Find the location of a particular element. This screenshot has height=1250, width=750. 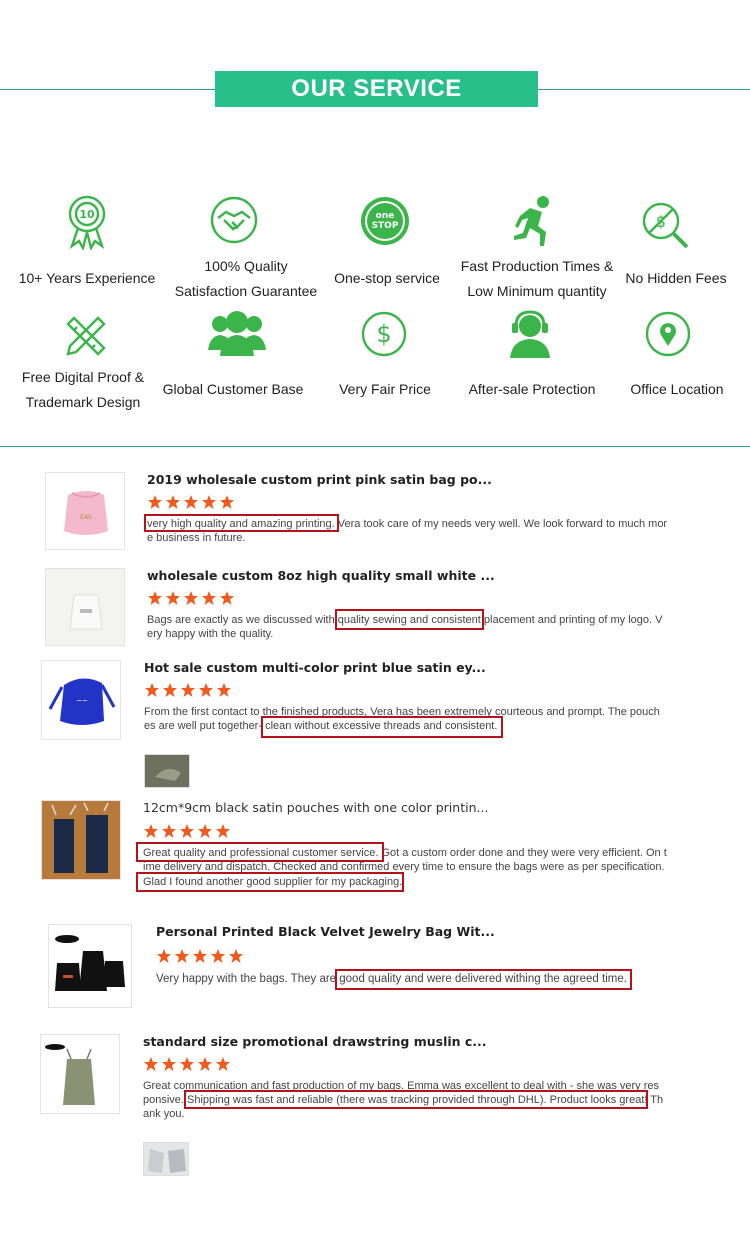

service-item-no-hidden-fees: $ No Hidden Fees is located at coordinates (676, 245).